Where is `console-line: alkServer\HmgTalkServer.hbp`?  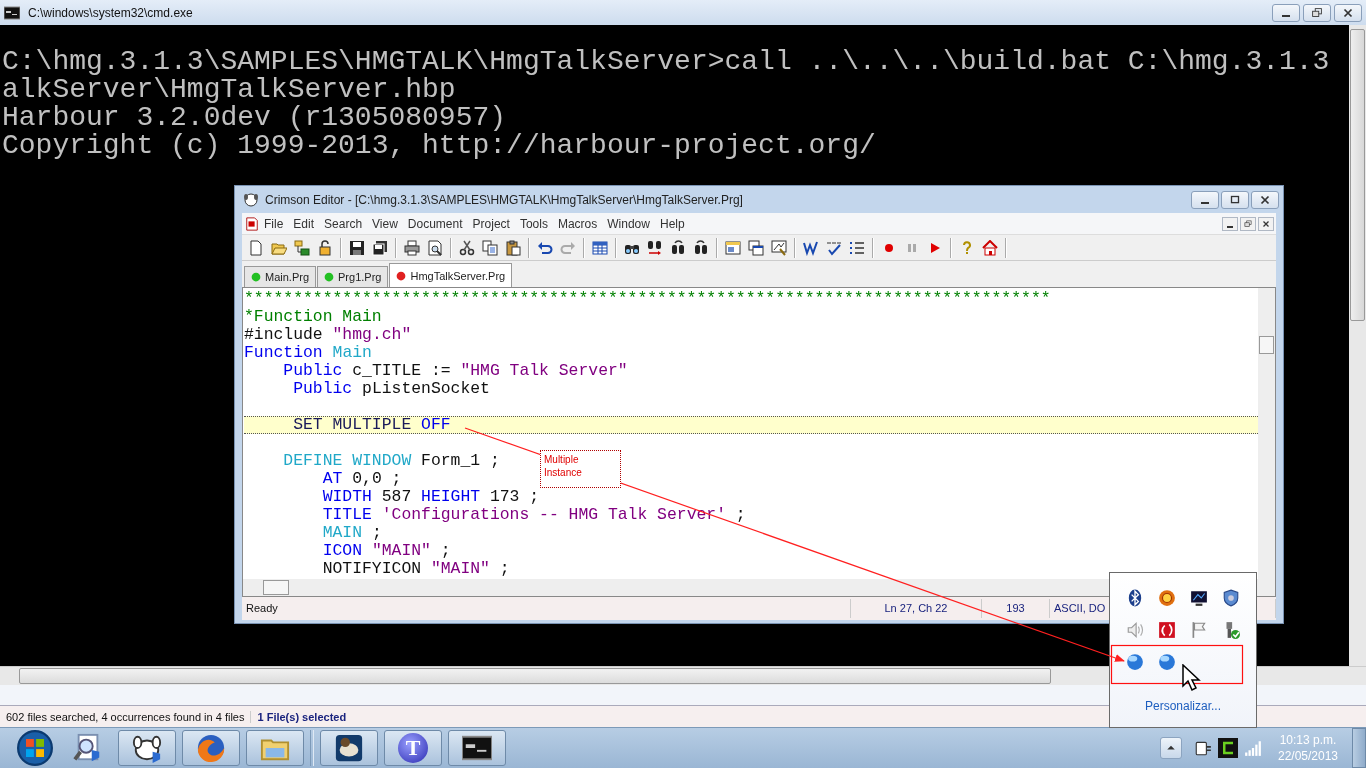 console-line: alkServer\HmgTalkServer.hbp is located at coordinates (229, 90).